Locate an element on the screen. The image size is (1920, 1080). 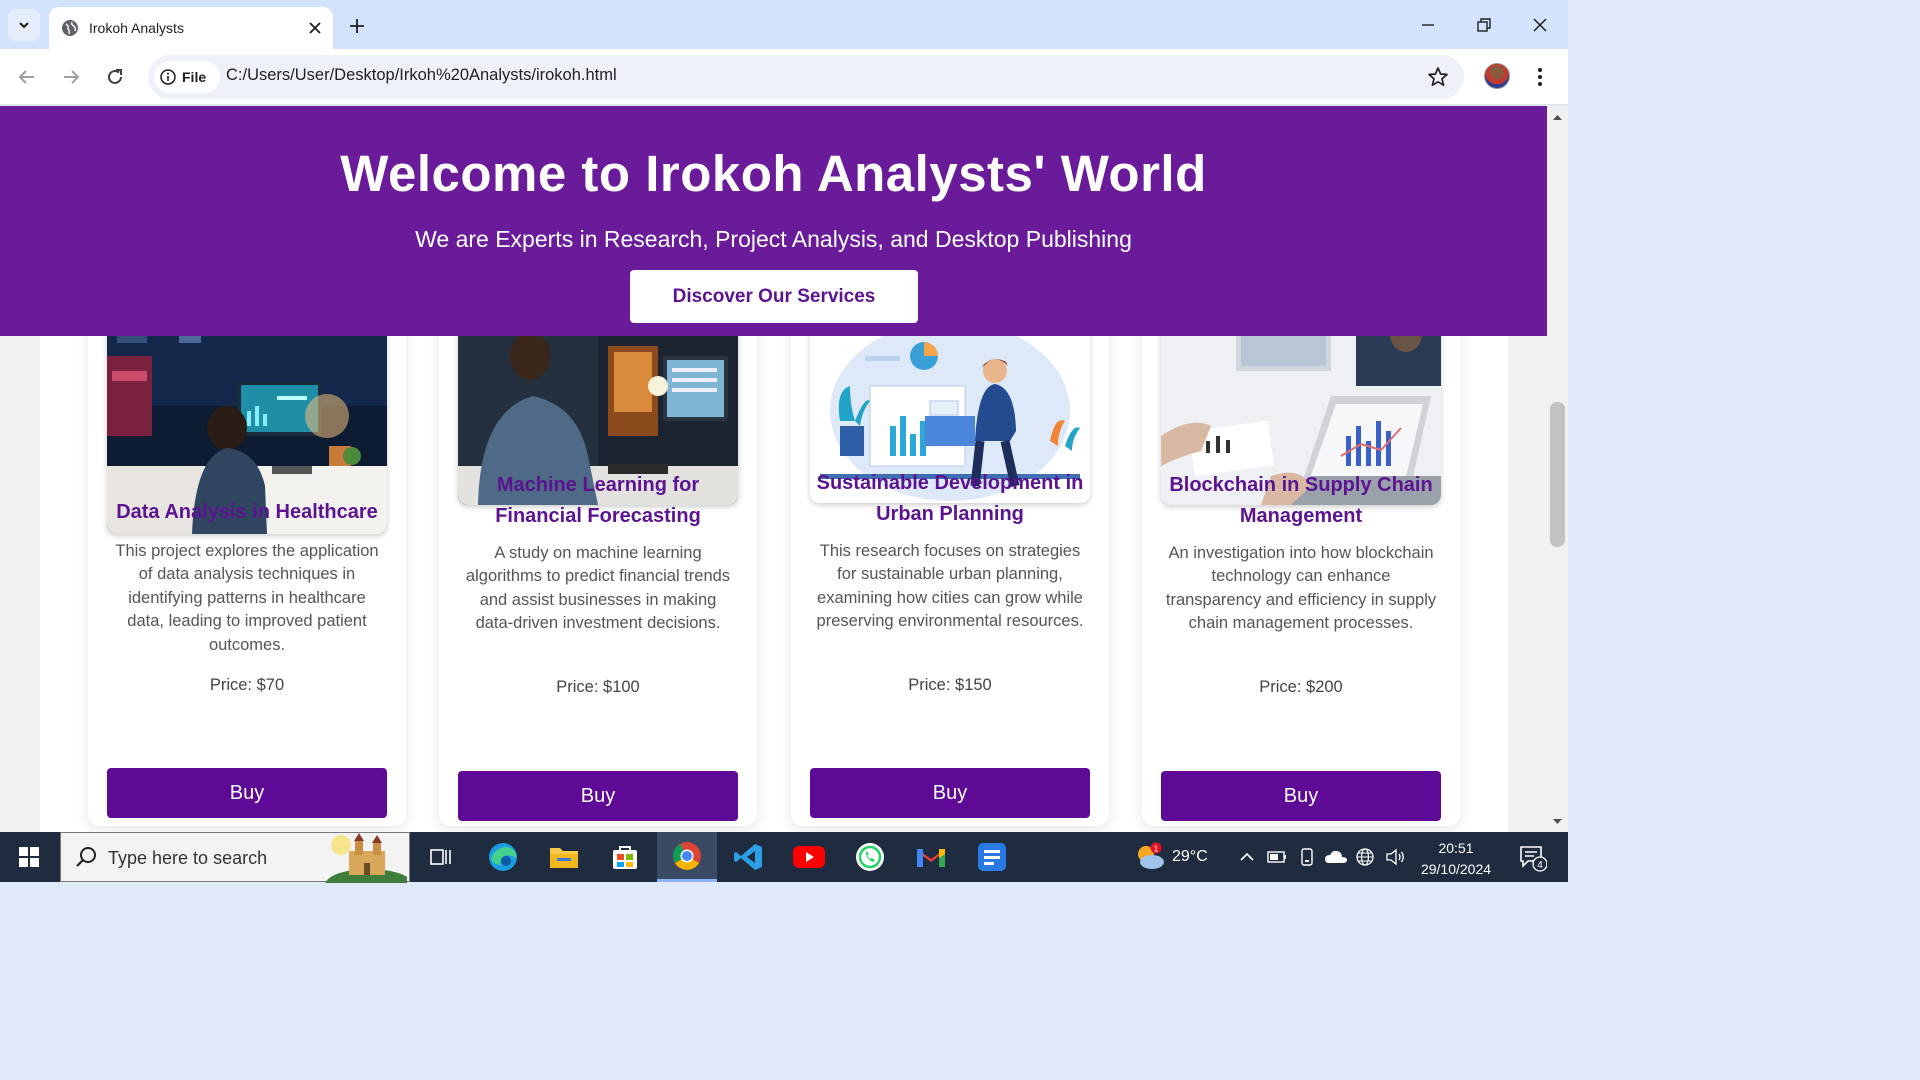
cloud-icon is located at coordinates (1336, 856).